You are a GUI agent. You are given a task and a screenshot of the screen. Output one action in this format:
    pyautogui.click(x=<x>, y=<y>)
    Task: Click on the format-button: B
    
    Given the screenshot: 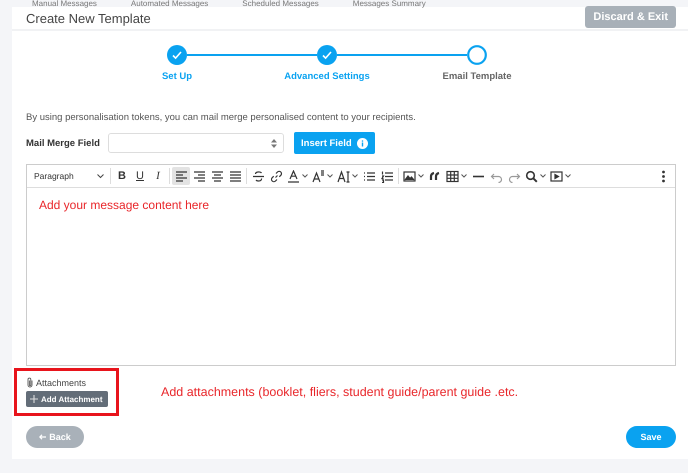 What is the action you would take?
    pyautogui.click(x=122, y=176)
    